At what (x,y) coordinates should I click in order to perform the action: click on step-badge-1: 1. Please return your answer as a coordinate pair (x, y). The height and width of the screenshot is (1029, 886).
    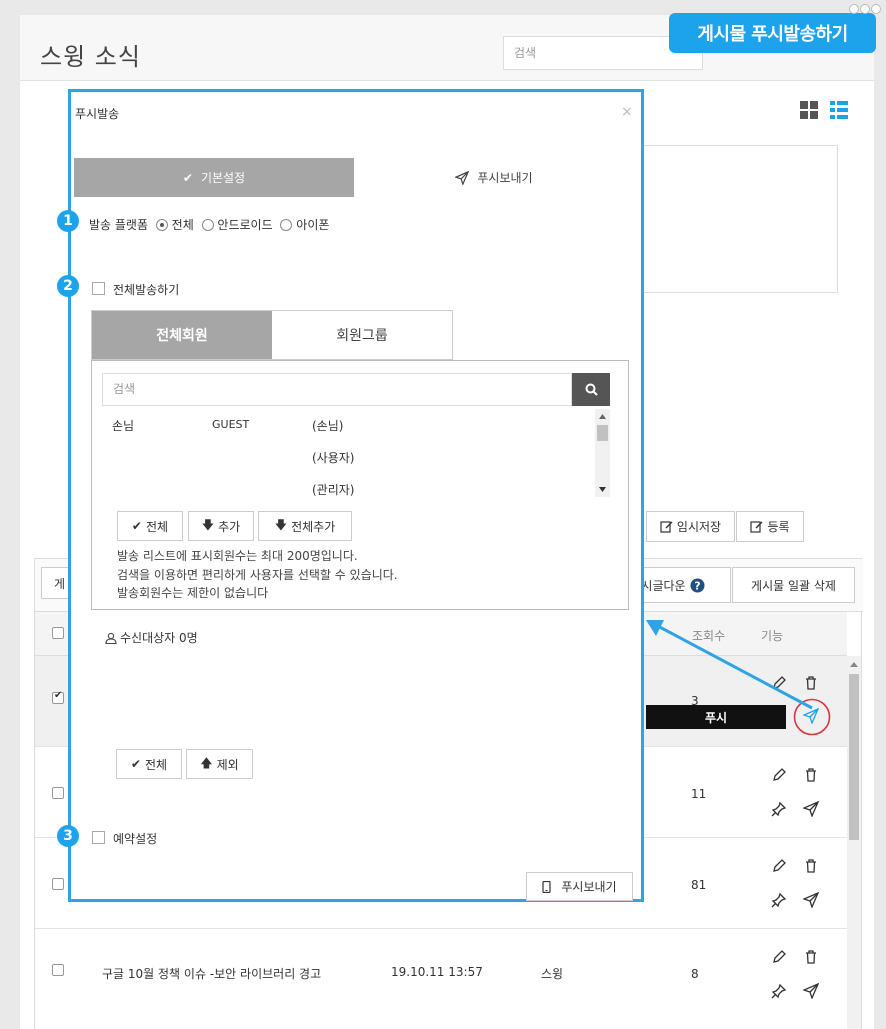
    Looking at the image, I should click on (68, 221).